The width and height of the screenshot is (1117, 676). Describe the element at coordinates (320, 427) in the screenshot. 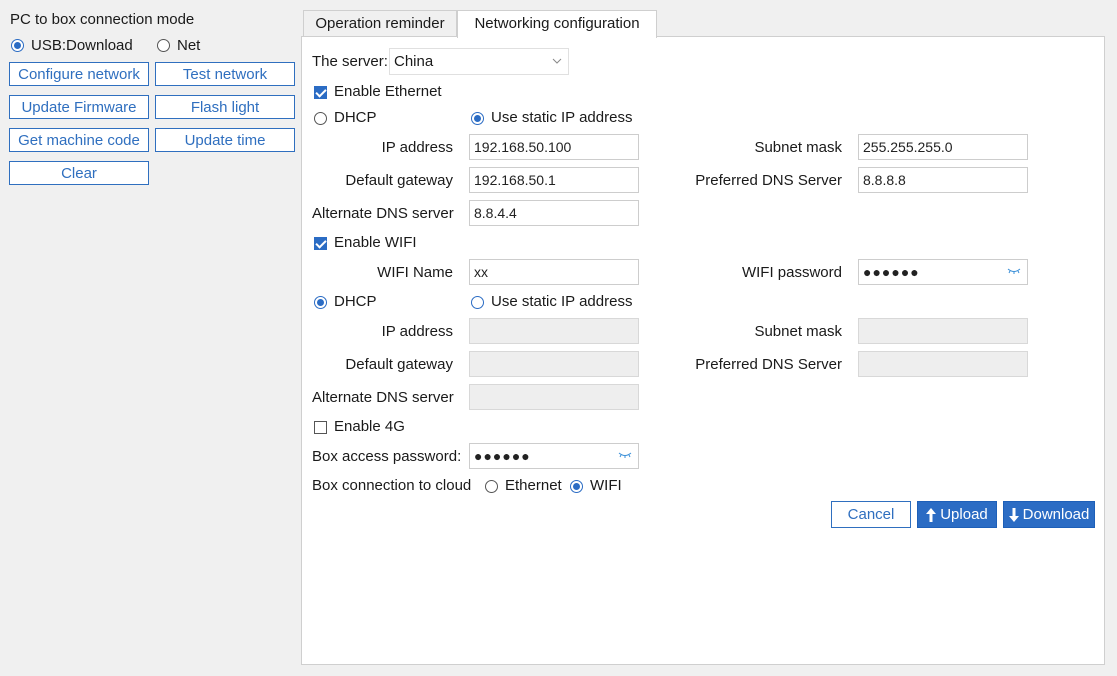

I see `enable-4g-checkbox` at that location.